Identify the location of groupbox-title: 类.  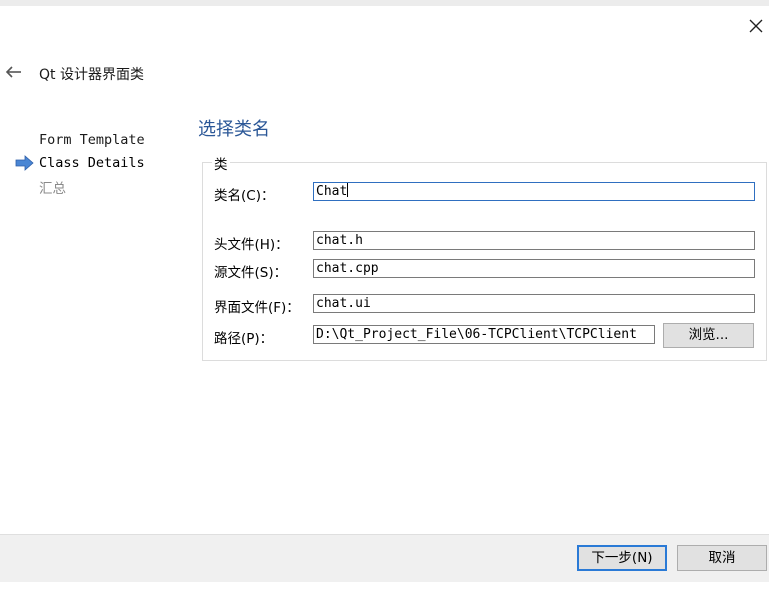
(221, 163).